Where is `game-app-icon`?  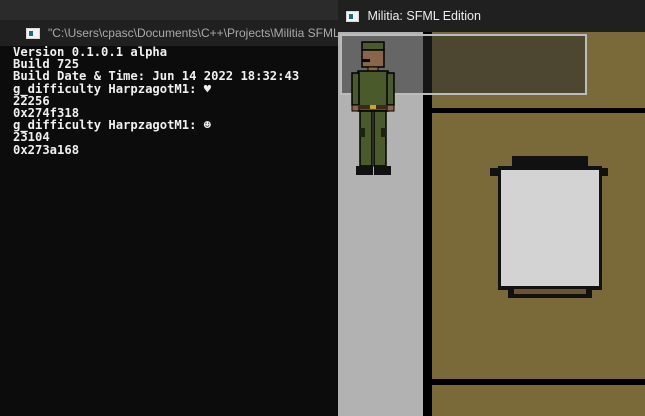
game-app-icon is located at coordinates (353, 16).